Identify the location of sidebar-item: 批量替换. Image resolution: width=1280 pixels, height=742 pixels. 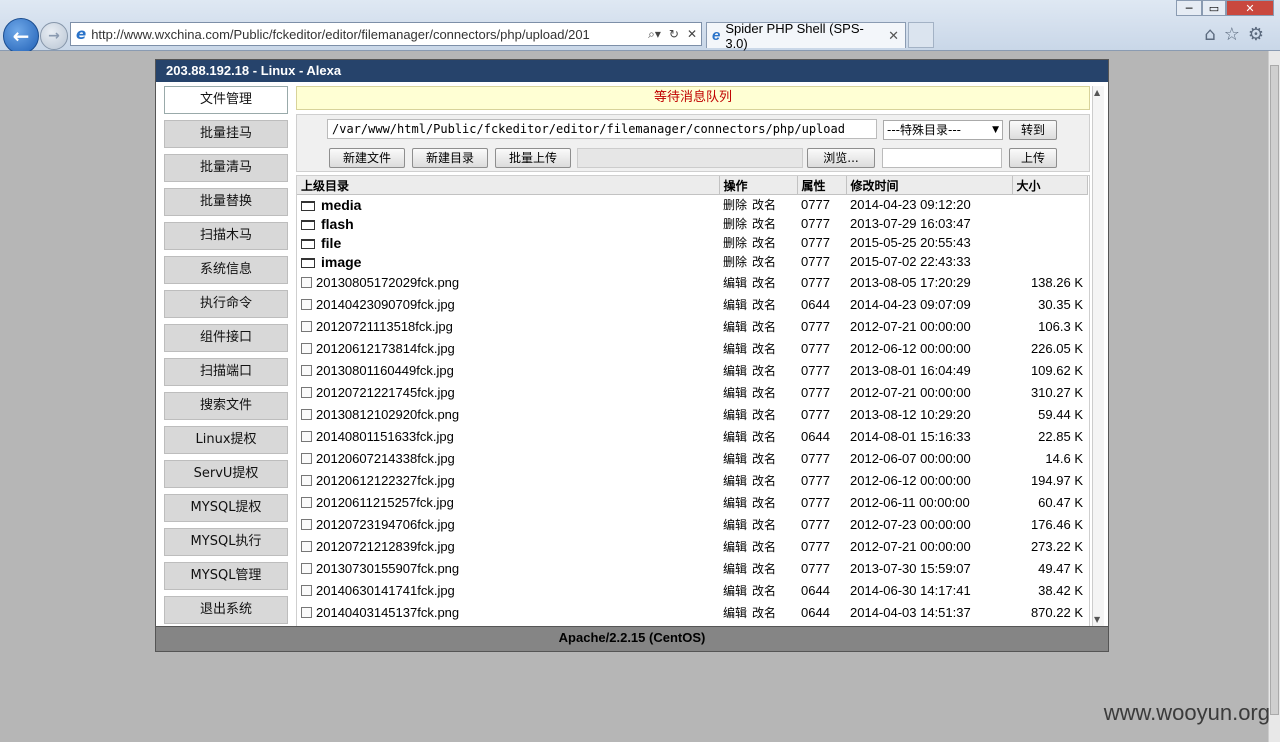
(226, 202).